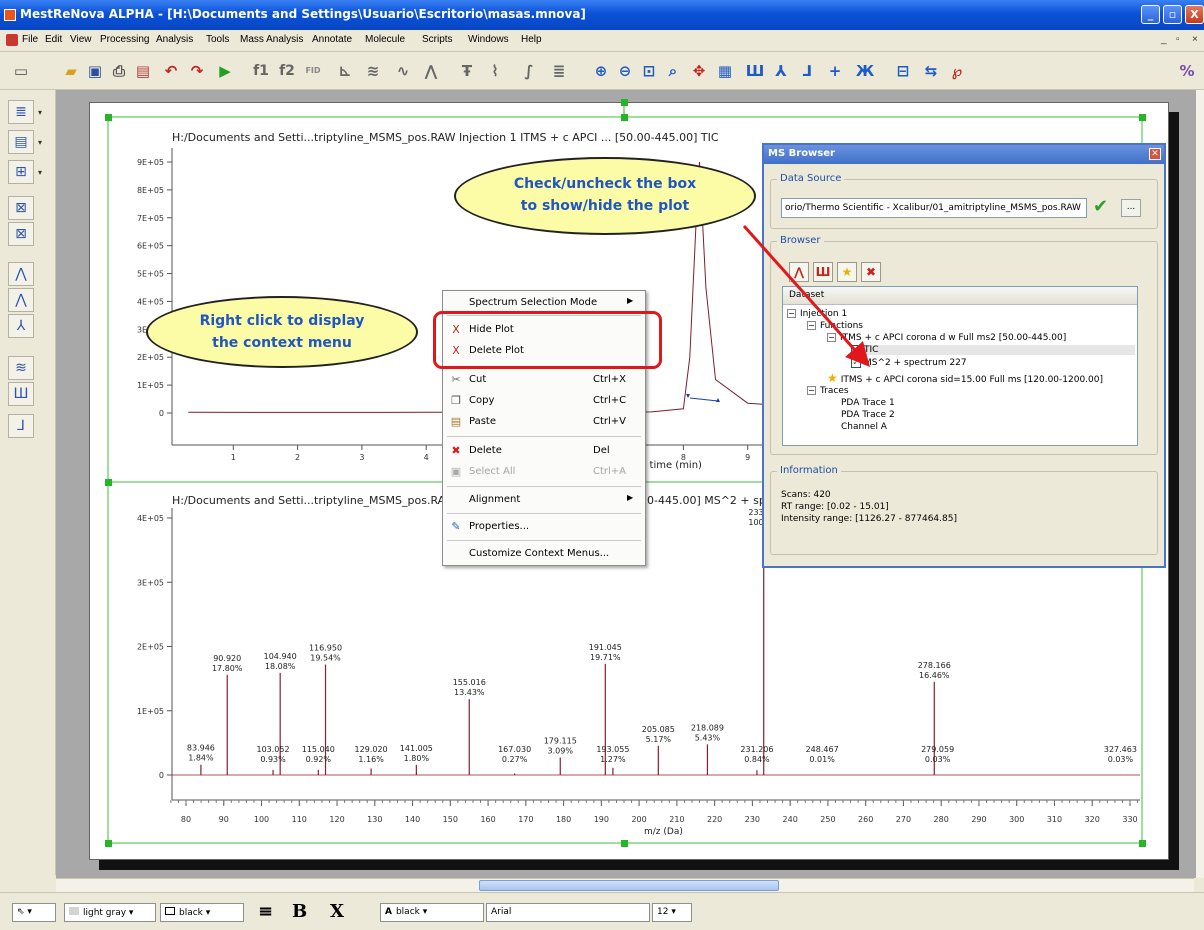 The image size is (1204, 930). I want to click on tree-node-functions: − Functions, so click(835, 326).